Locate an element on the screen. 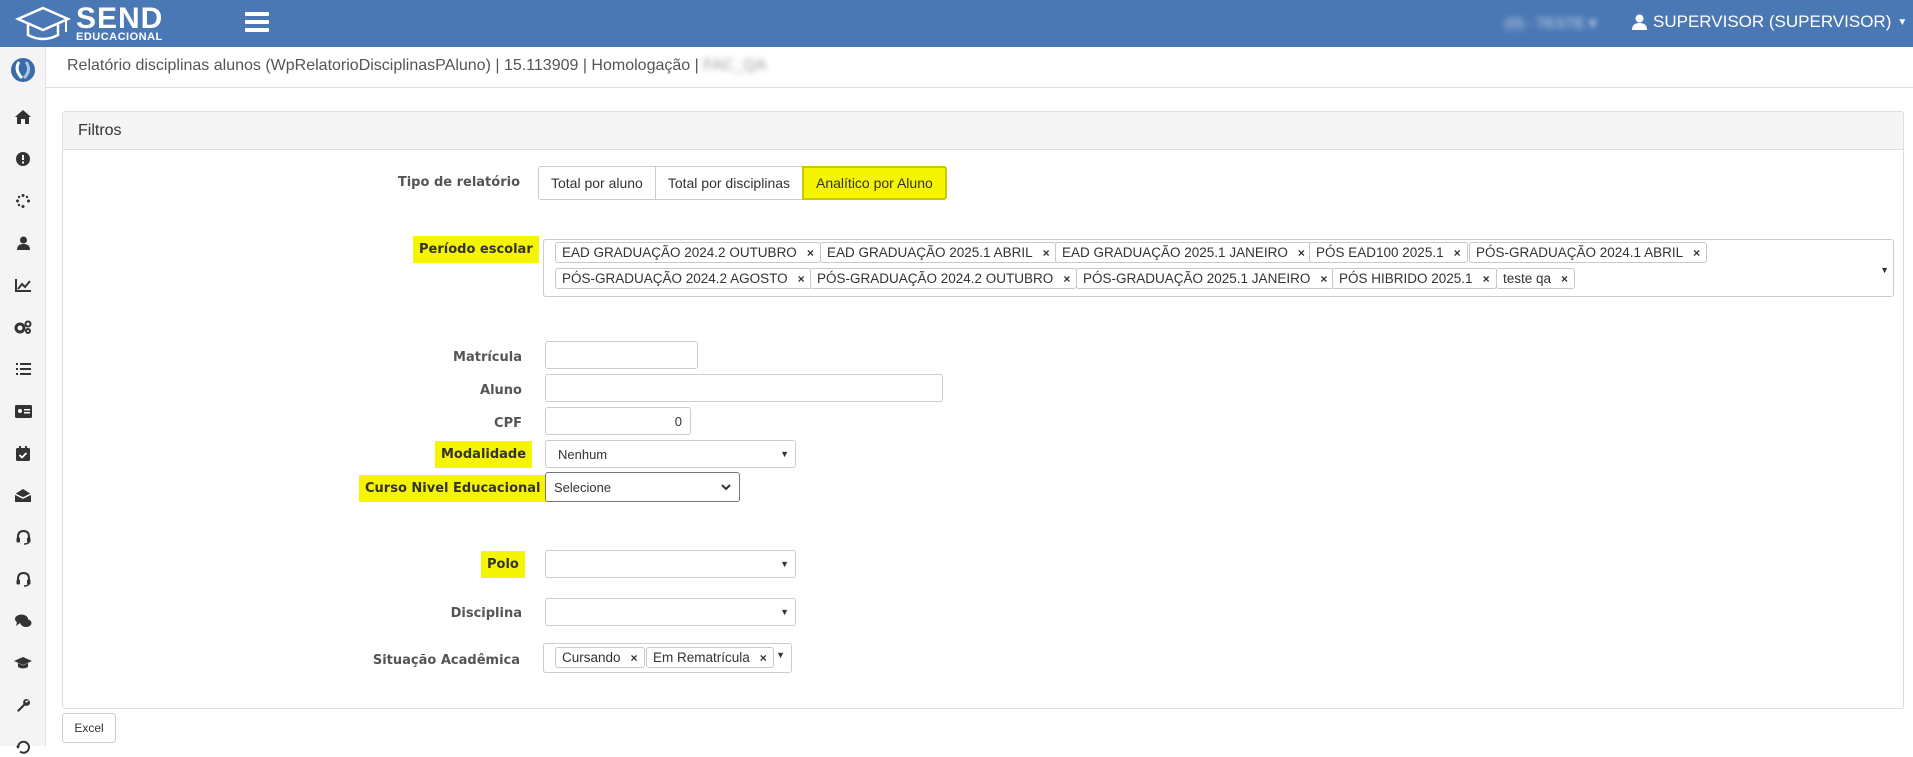  situacao-multiselect: Cursando × Em Rematrícula × ▼ is located at coordinates (667, 658).